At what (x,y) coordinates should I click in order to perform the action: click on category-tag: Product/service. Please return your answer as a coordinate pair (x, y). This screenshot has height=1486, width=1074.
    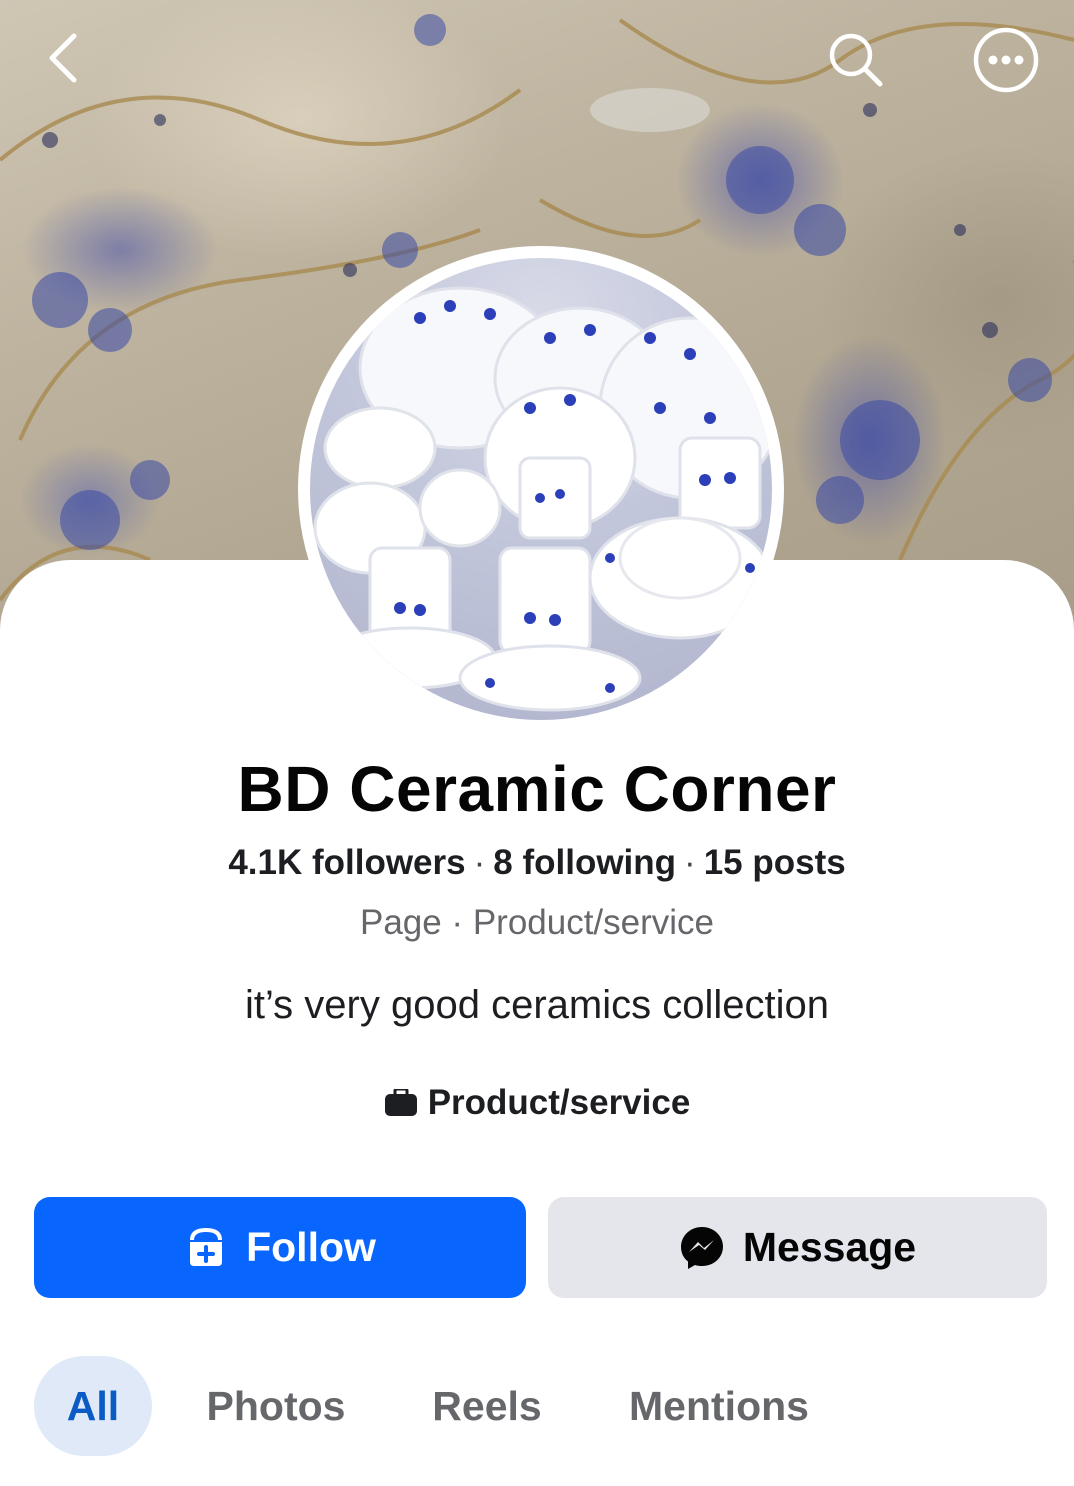
    Looking at the image, I should click on (537, 1103).